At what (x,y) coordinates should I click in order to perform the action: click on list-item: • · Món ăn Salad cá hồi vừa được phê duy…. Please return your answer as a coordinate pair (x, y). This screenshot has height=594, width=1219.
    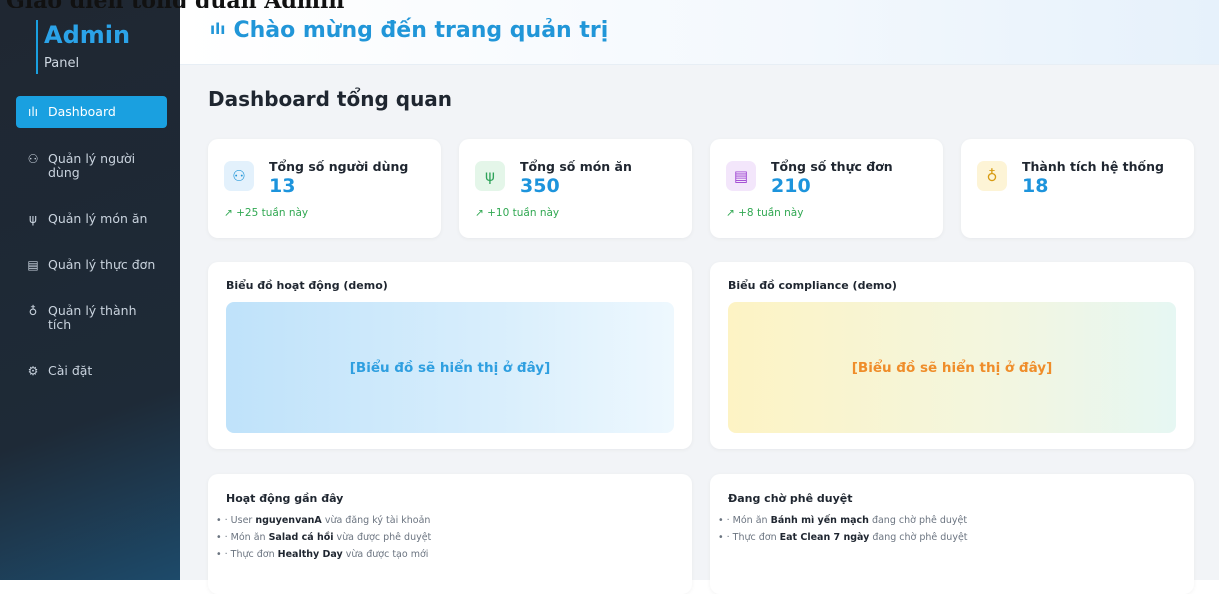
    Looking at the image, I should click on (324, 537).